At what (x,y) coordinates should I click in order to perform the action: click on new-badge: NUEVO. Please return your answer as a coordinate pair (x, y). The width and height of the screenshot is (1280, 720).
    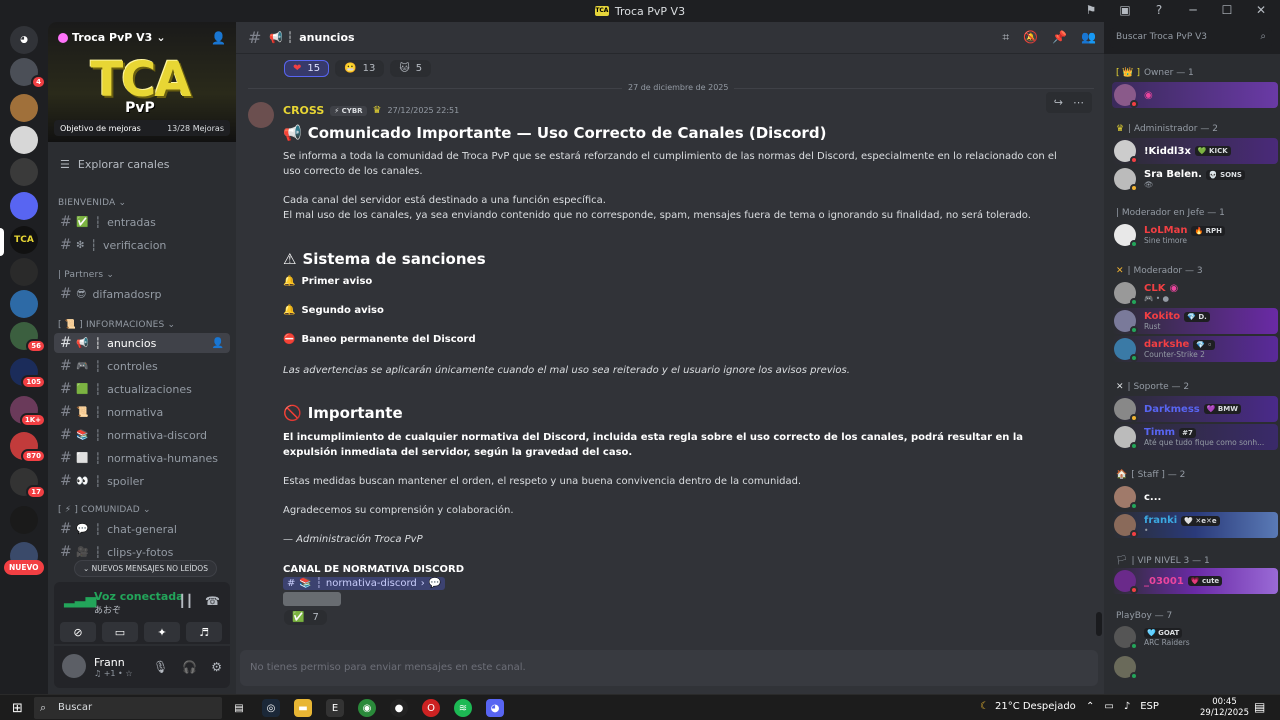
    Looking at the image, I should click on (24, 567).